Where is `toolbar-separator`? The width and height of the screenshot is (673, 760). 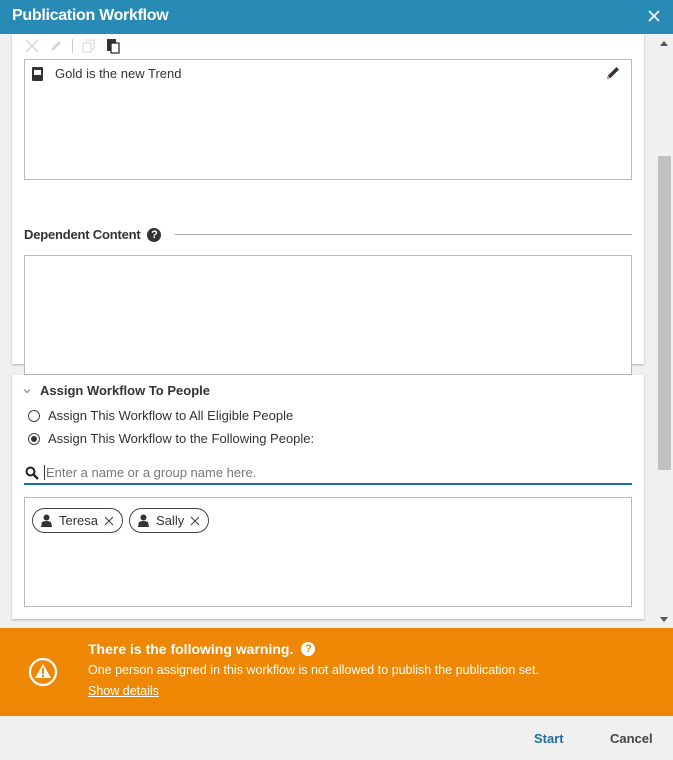
toolbar-separator is located at coordinates (72, 46).